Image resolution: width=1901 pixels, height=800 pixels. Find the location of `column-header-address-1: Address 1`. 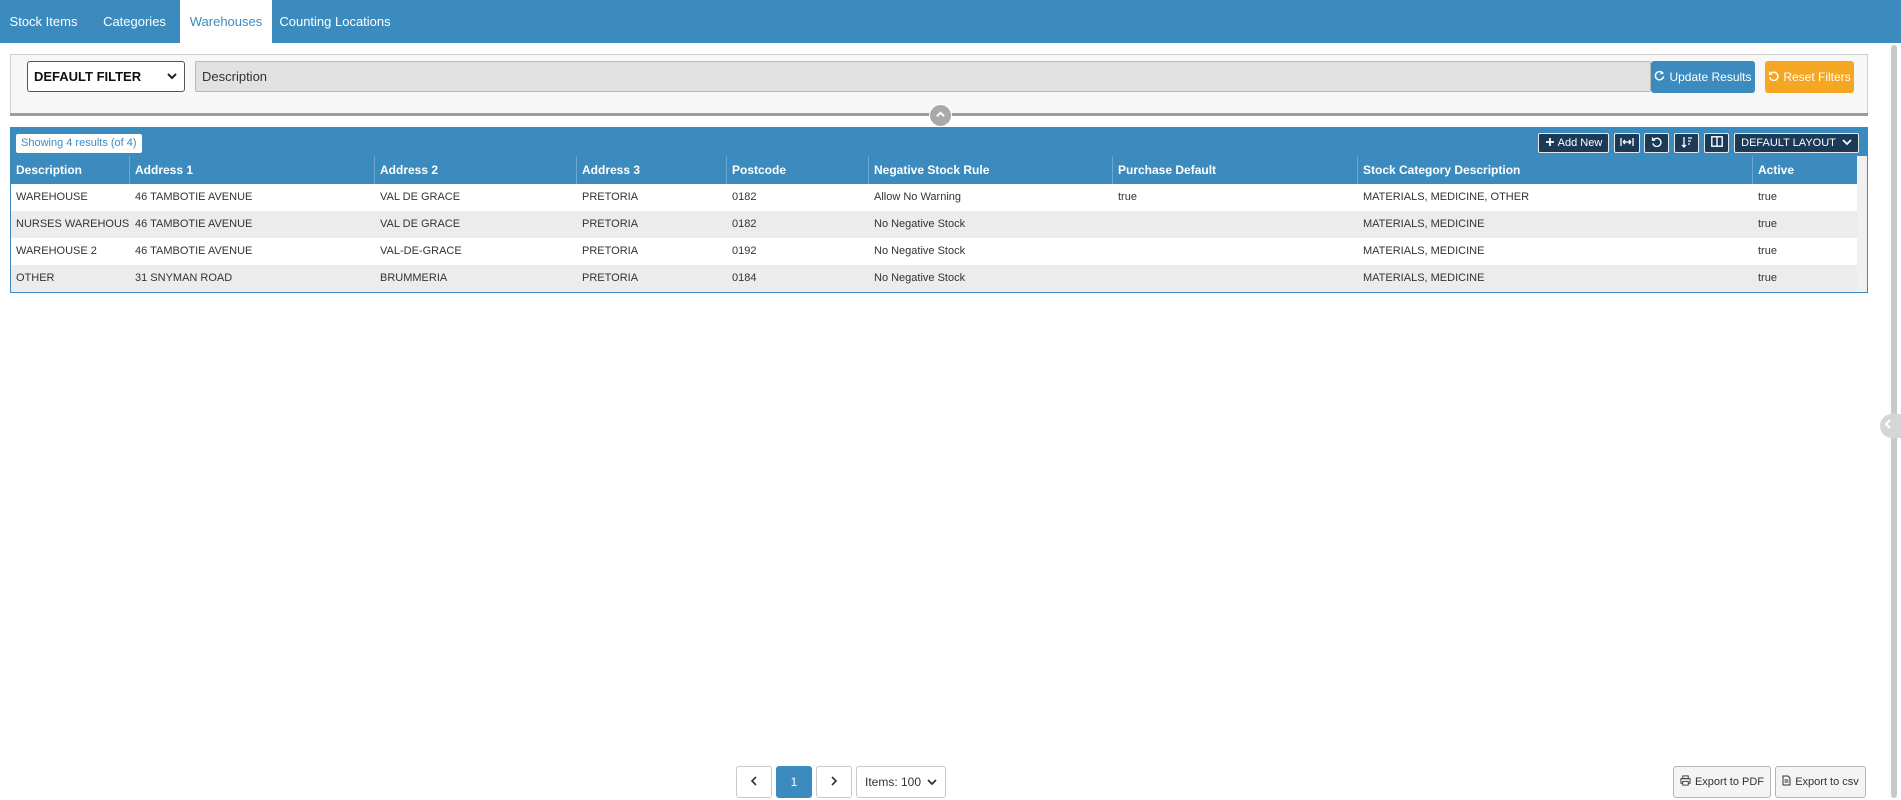

column-header-address-1: Address 1 is located at coordinates (252, 170).